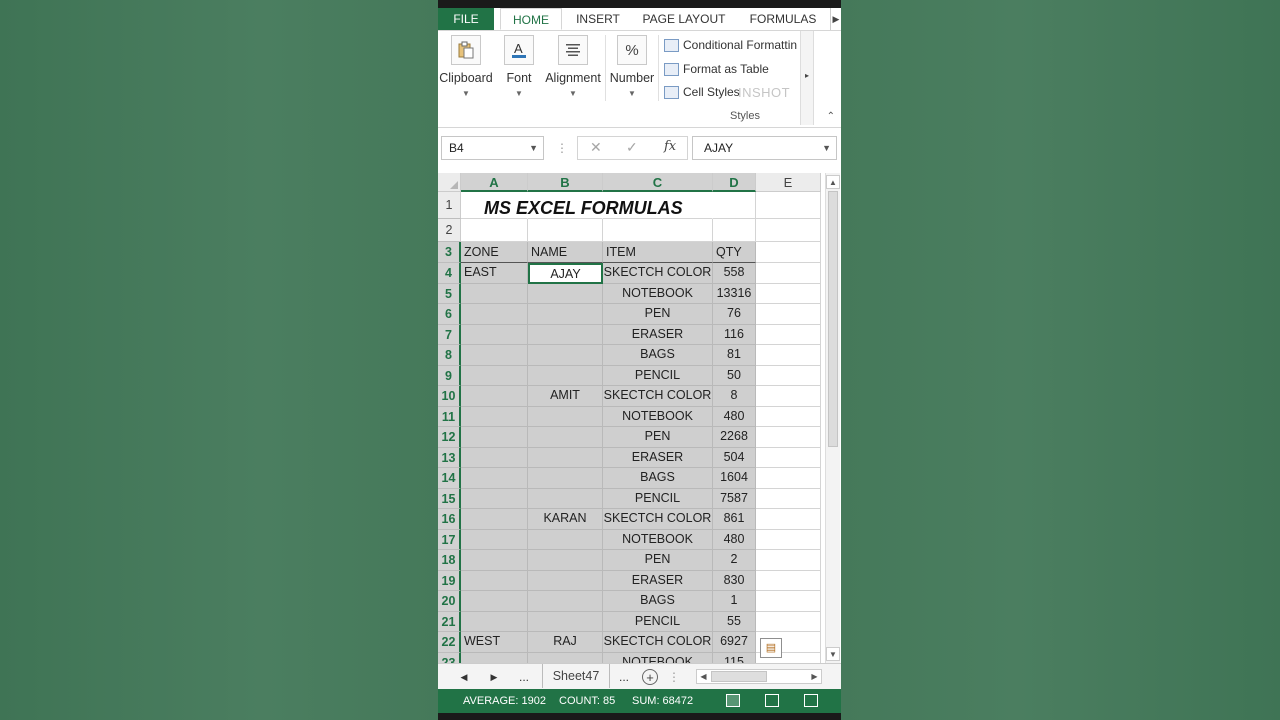  What do you see at coordinates (464, 677) in the screenshot?
I see `prev-sheet-icon: ◀` at bounding box center [464, 677].